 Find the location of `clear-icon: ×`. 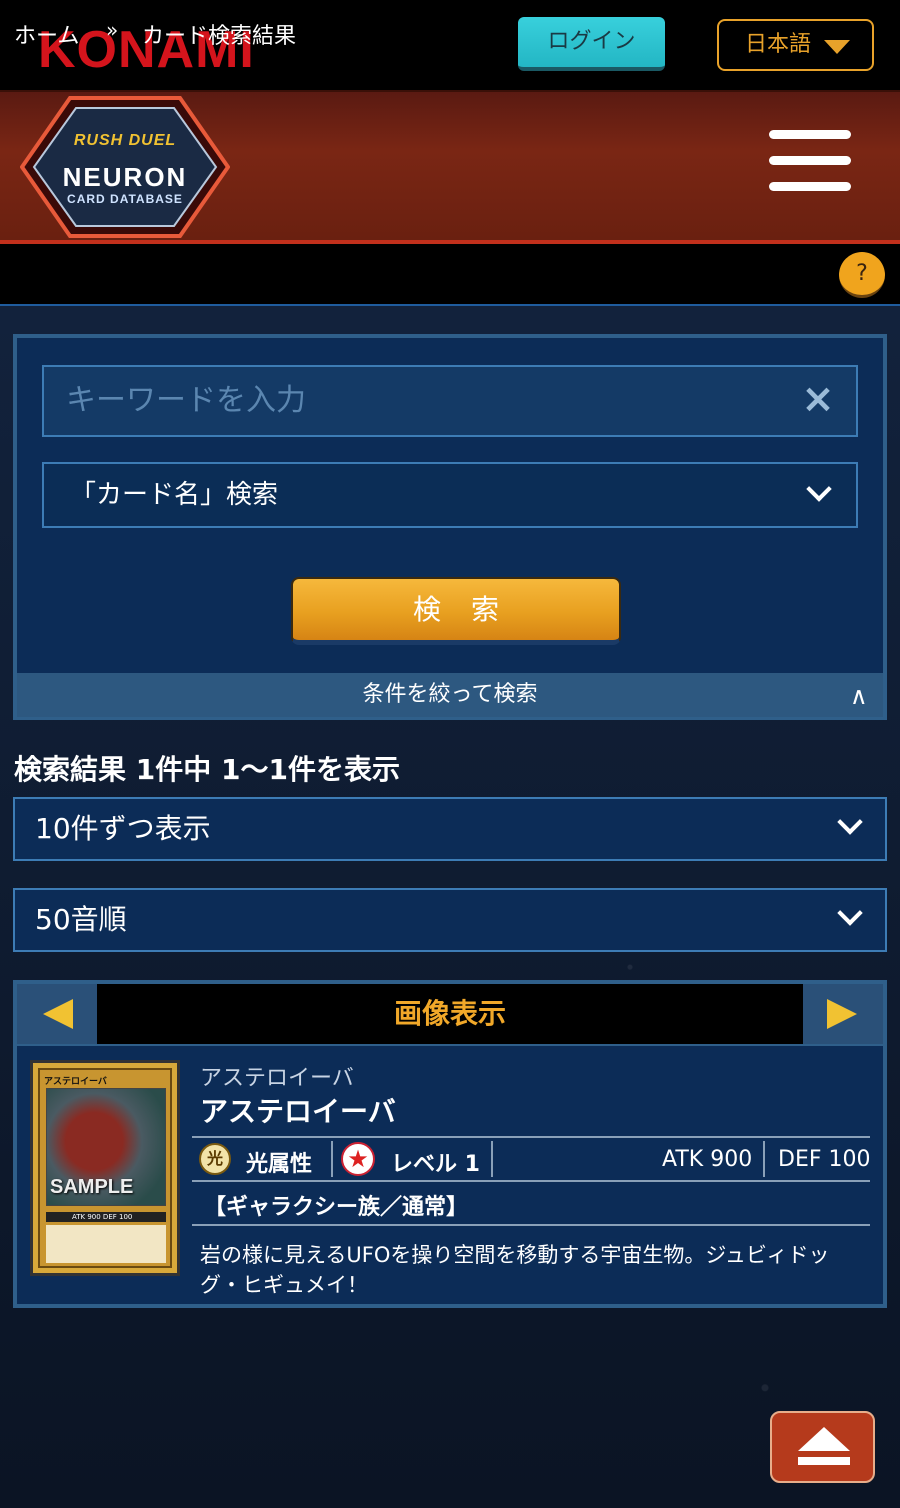

clear-icon: × is located at coordinates (818, 399).